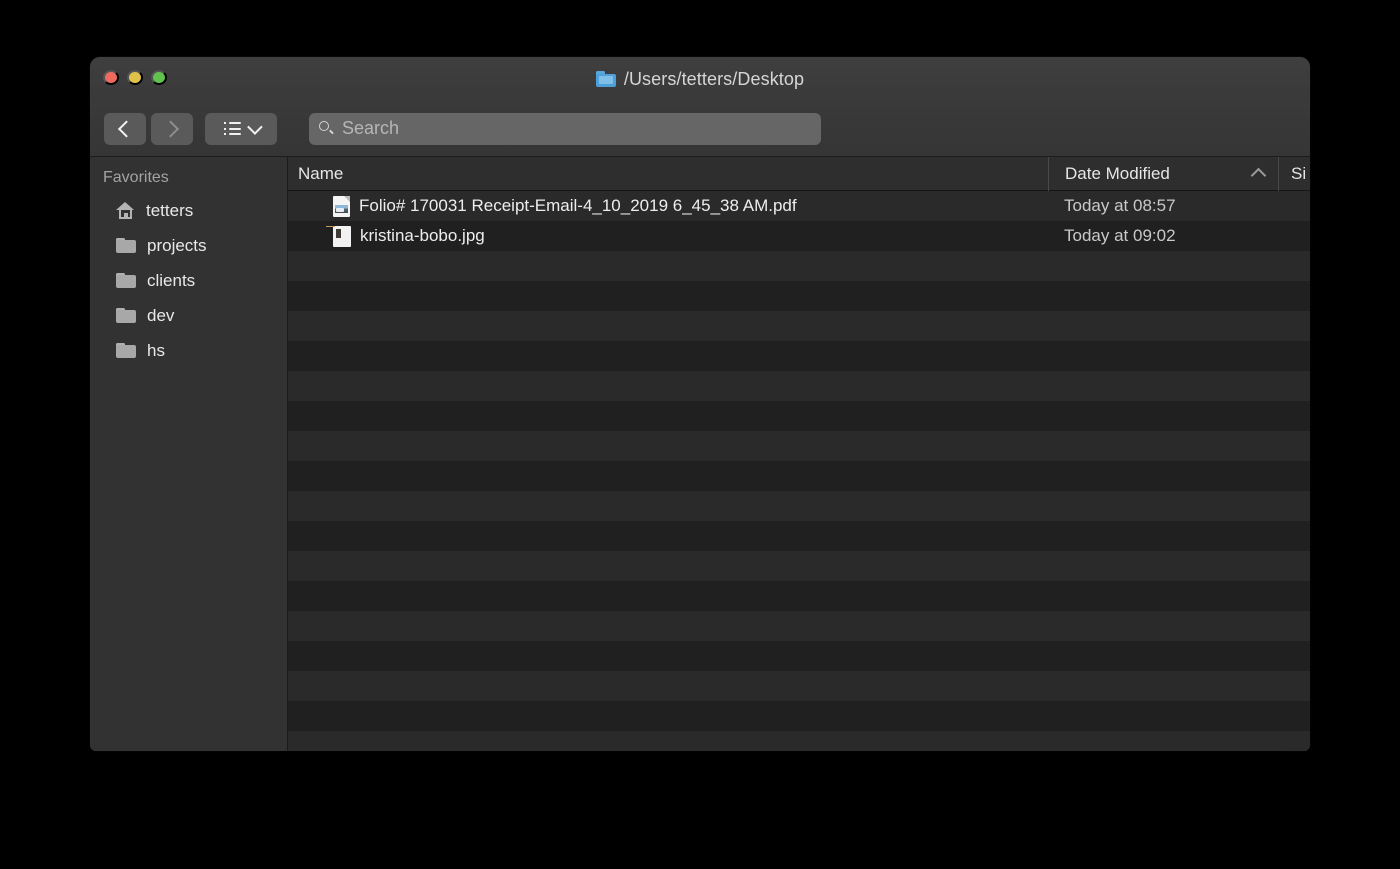  I want to click on search-icon, so click(326, 128).